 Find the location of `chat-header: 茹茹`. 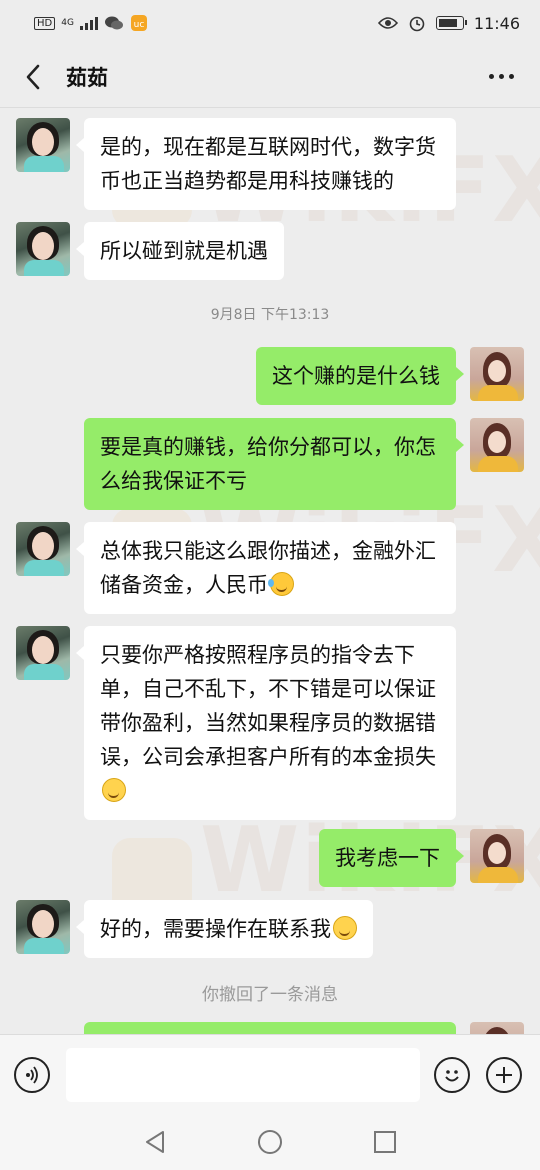

chat-header: 茹茹 is located at coordinates (270, 77).